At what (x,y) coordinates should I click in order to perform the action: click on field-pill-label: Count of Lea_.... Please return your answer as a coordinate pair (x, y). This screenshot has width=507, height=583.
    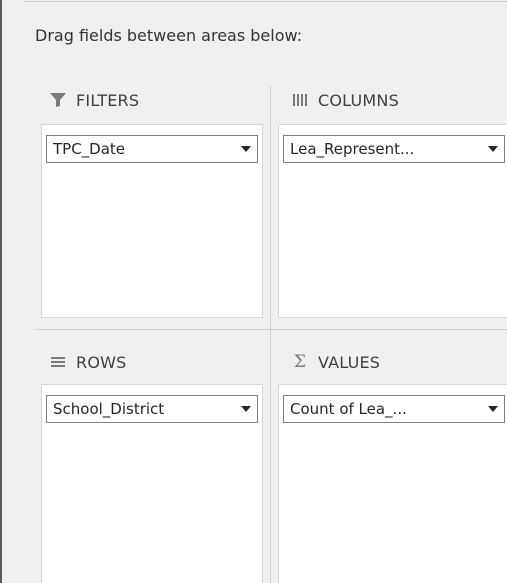
    Looking at the image, I should click on (348, 409).